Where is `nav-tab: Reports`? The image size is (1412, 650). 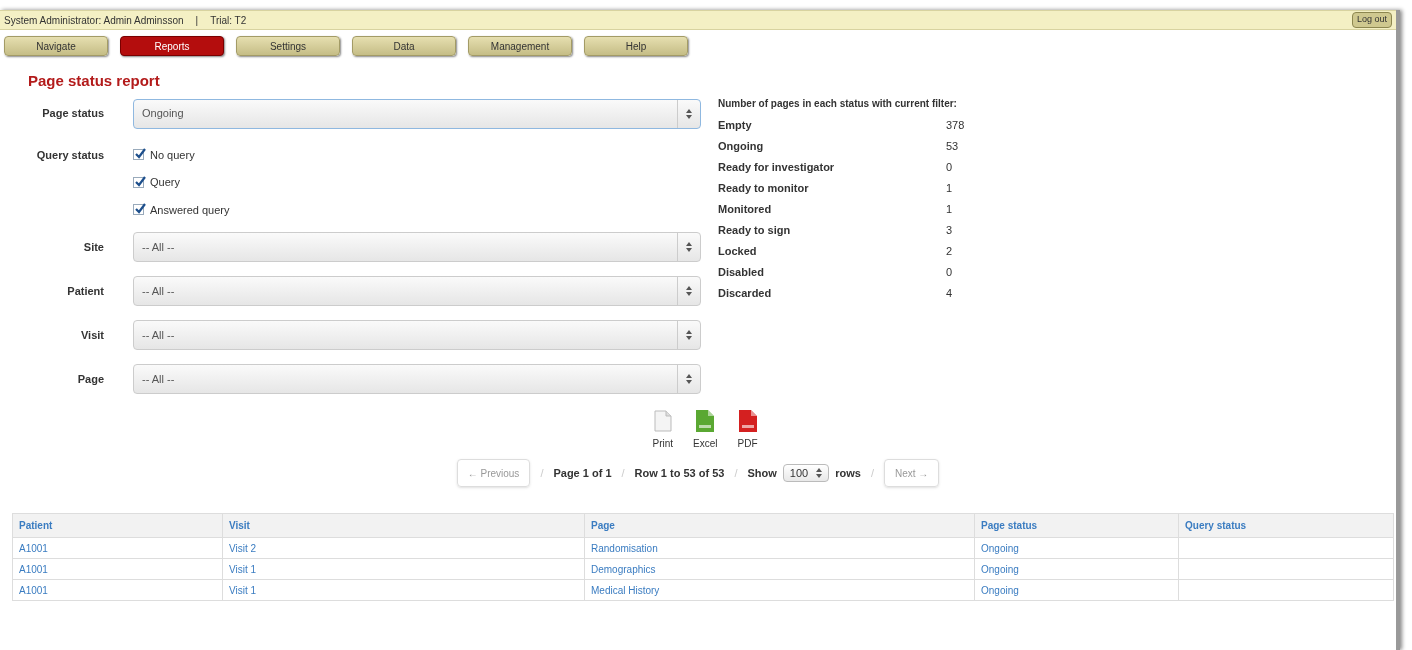
nav-tab: Reports is located at coordinates (172, 46).